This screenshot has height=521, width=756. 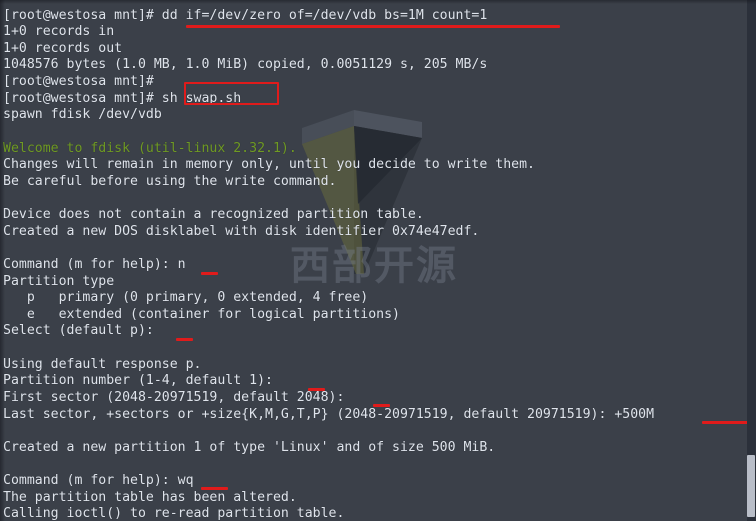 I want to click on annotation-answer-select-default-p, so click(x=184, y=339).